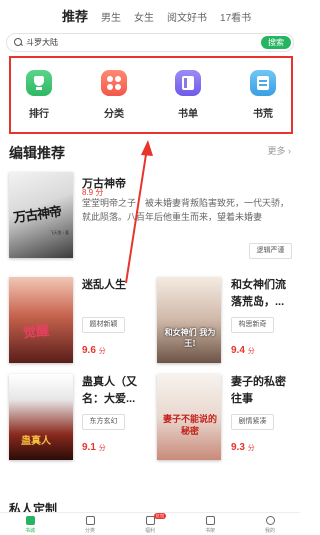 The image size is (320, 535). I want to click on home-icon, so click(30, 520).